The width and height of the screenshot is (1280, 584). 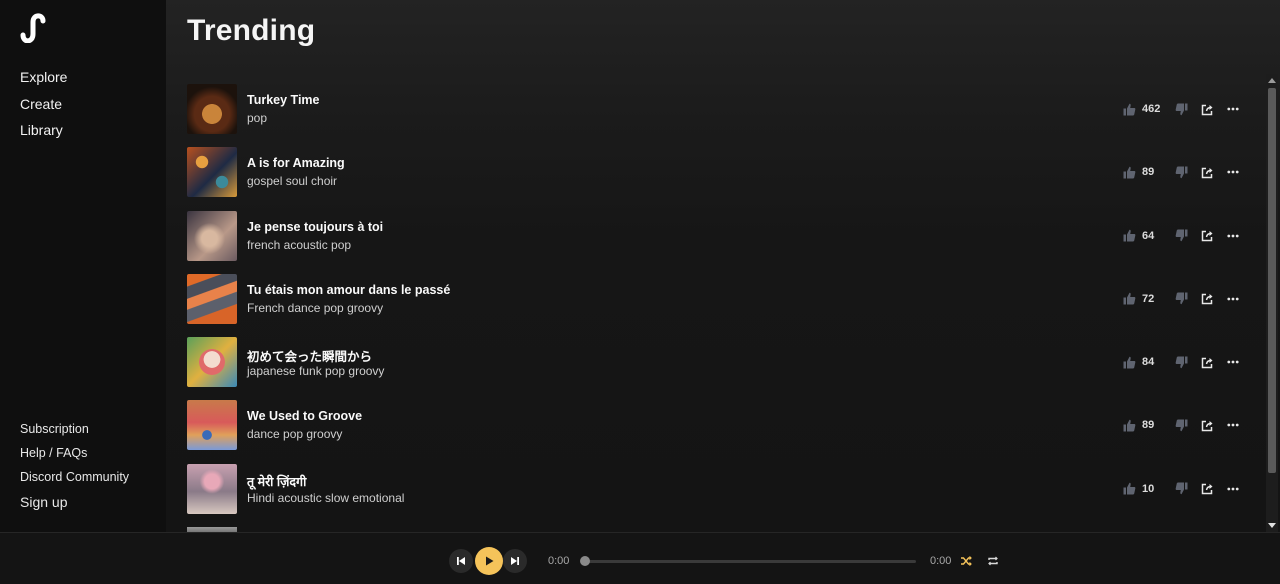 What do you see at coordinates (33, 28) in the screenshot?
I see `logo-icon` at bounding box center [33, 28].